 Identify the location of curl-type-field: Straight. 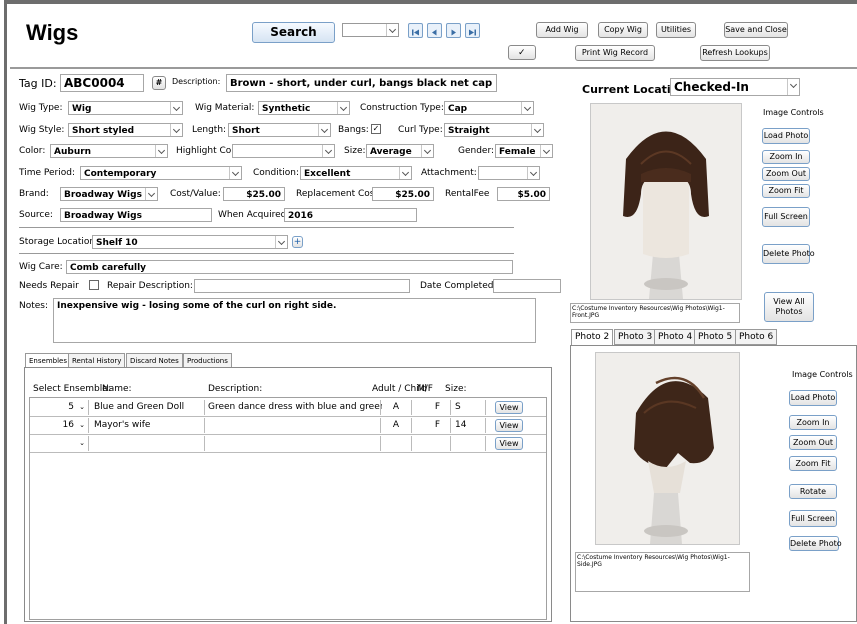
(494, 130).